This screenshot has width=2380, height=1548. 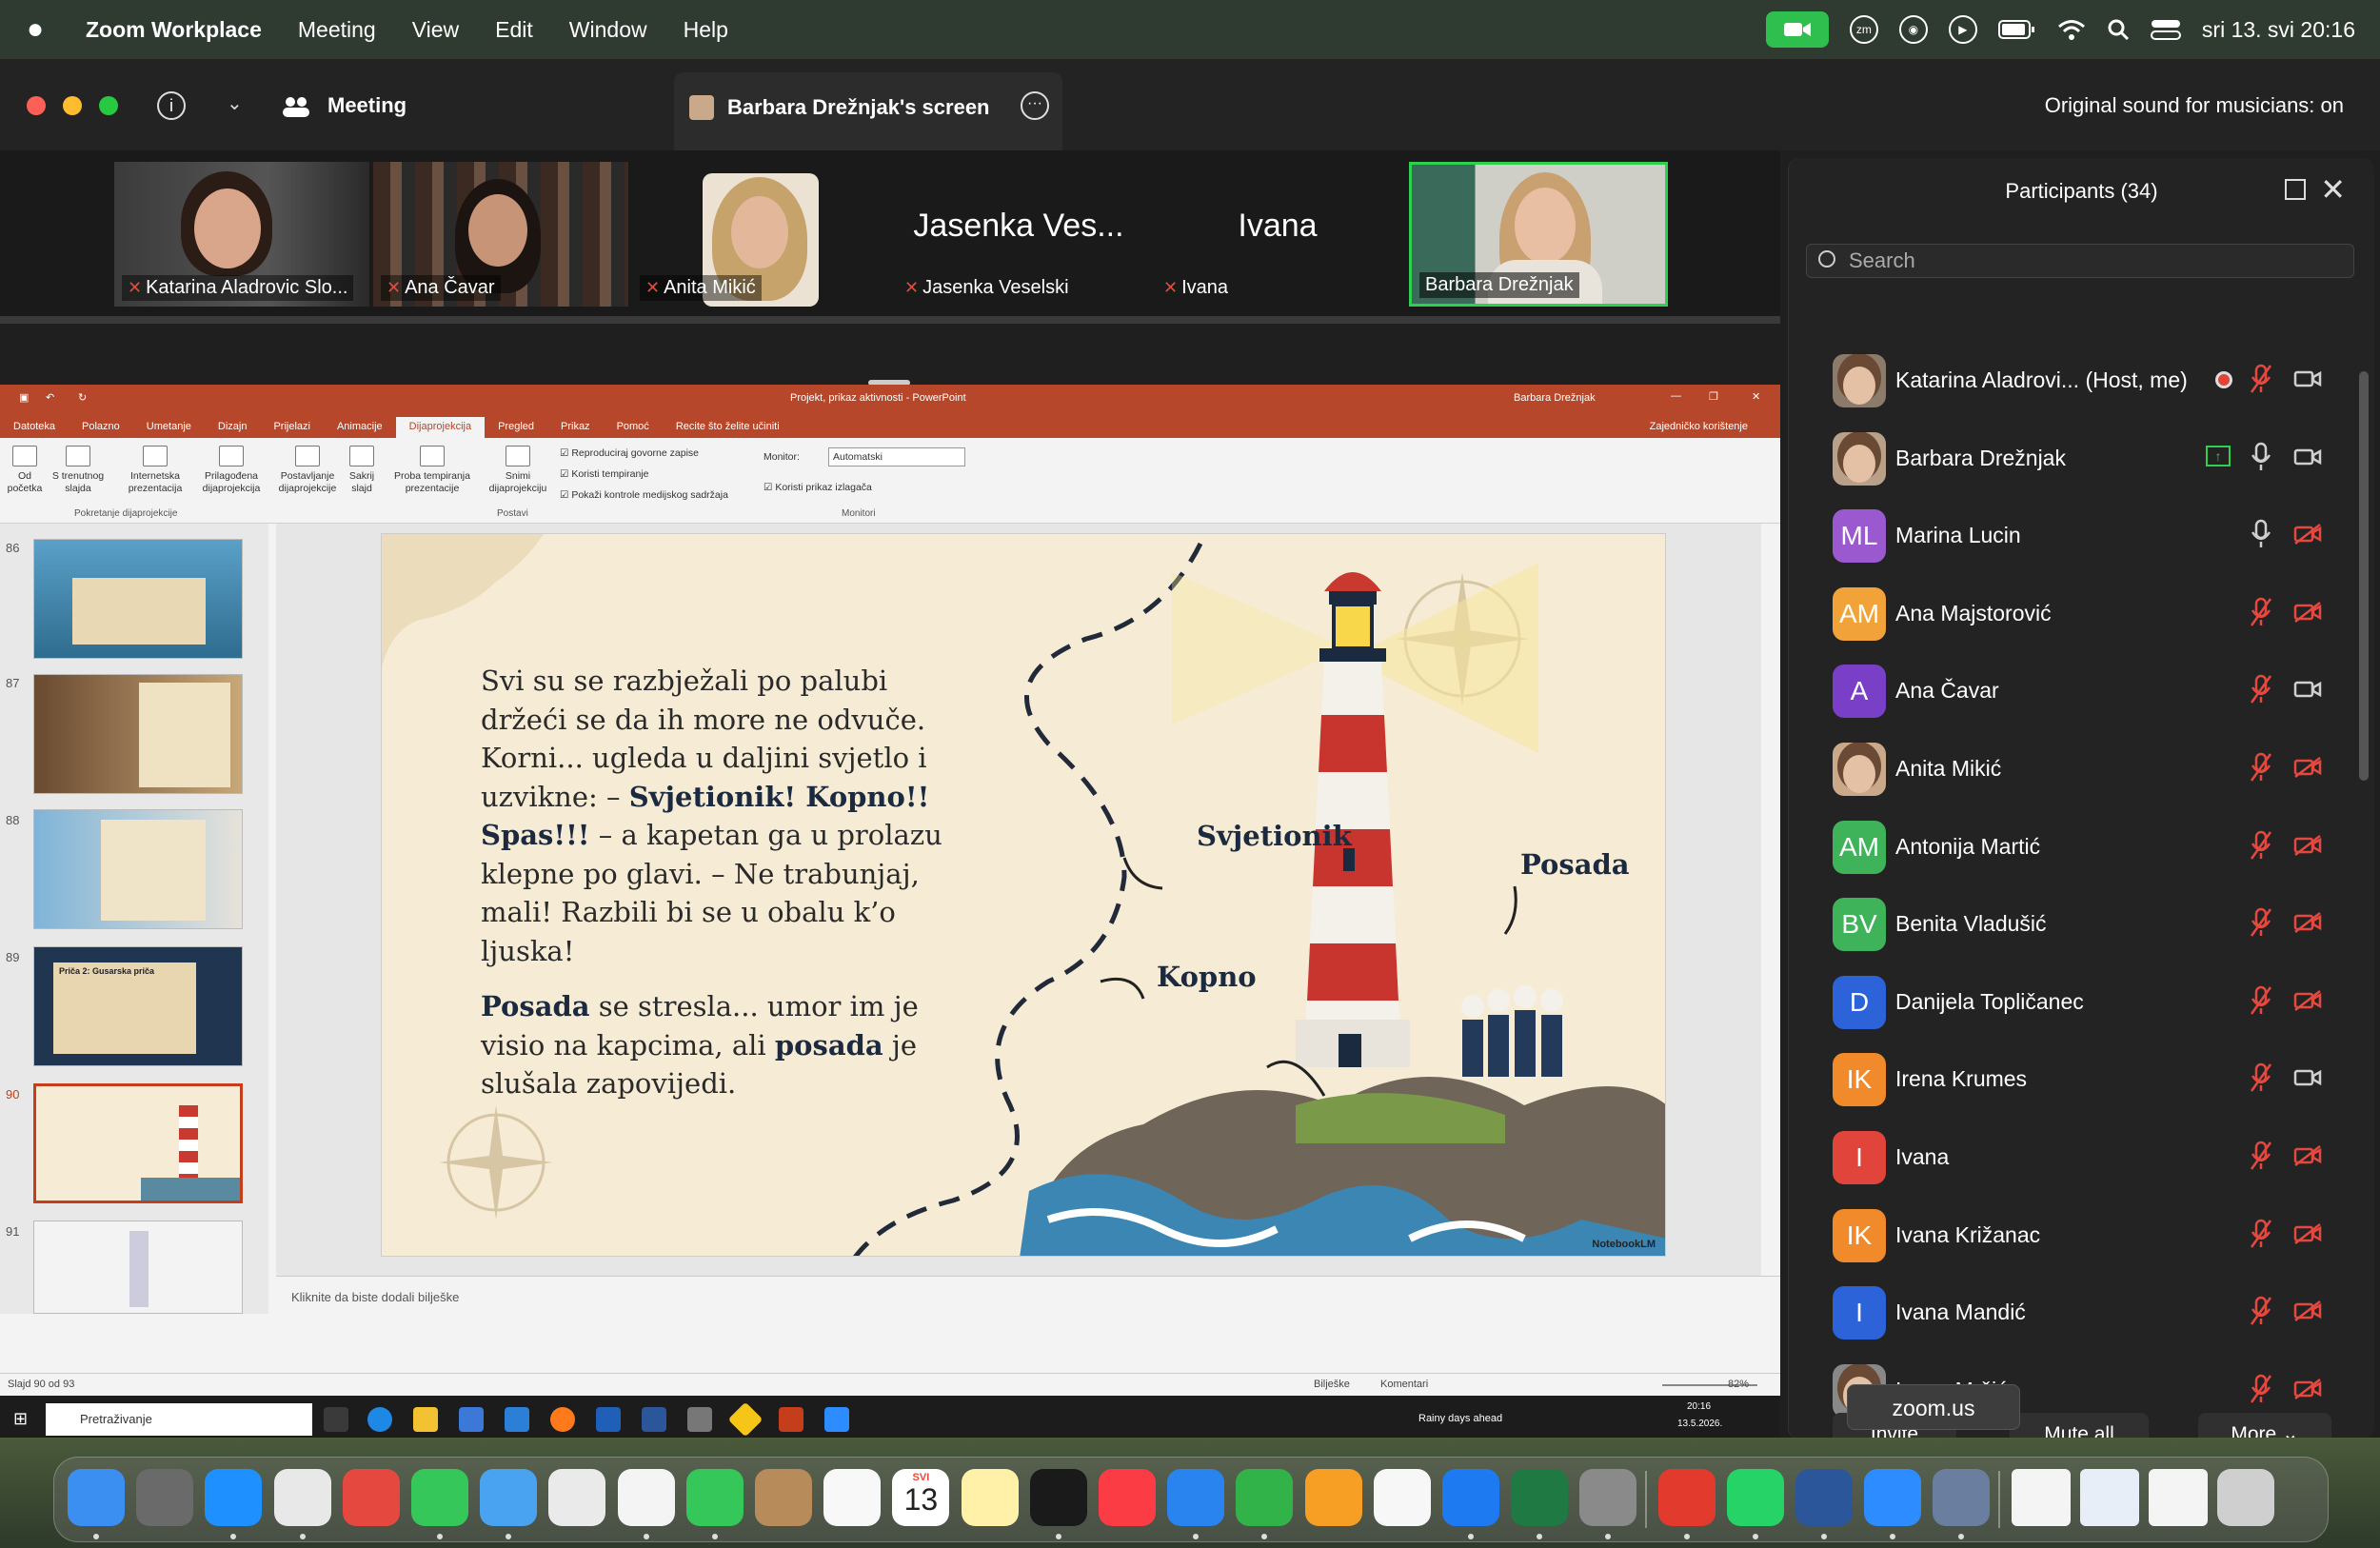 What do you see at coordinates (1028, 1298) in the screenshot?
I see `notes-pane: Kliknite da biste dodali bilješke` at bounding box center [1028, 1298].